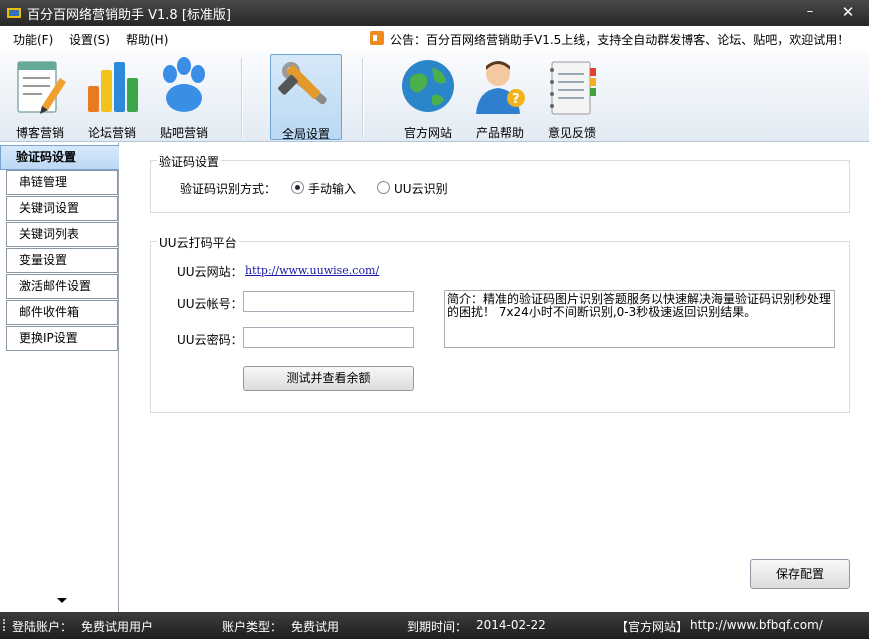 Image resolution: width=869 pixels, height=639 pixels. Describe the element at coordinates (89, 39) in the screenshot. I see `menu-settings: 设置(S)` at that location.